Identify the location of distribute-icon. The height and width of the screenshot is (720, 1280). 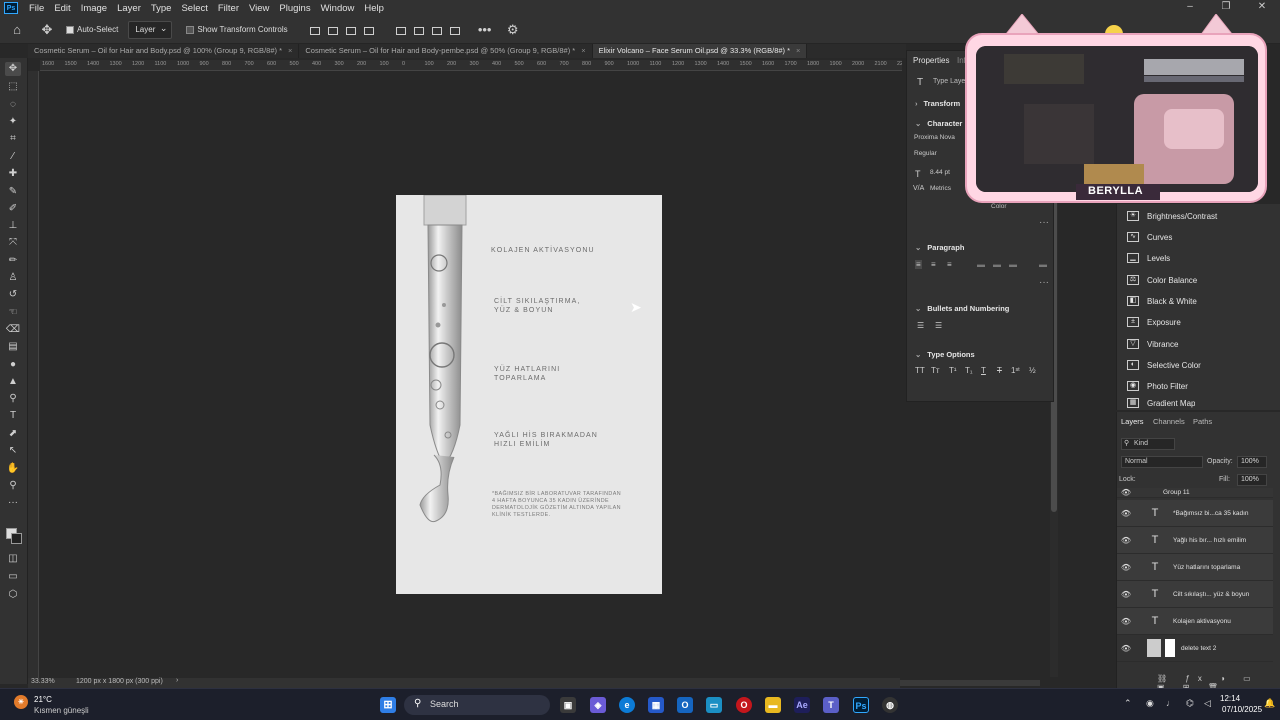
(369, 30).